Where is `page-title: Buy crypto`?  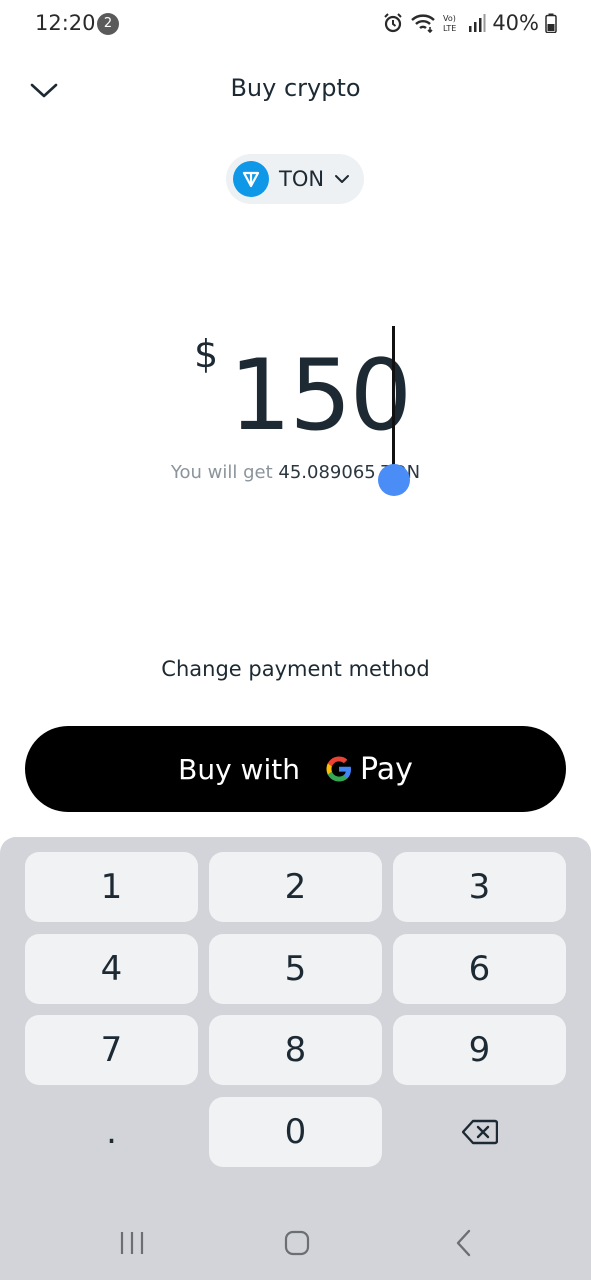 page-title: Buy crypto is located at coordinates (295, 88).